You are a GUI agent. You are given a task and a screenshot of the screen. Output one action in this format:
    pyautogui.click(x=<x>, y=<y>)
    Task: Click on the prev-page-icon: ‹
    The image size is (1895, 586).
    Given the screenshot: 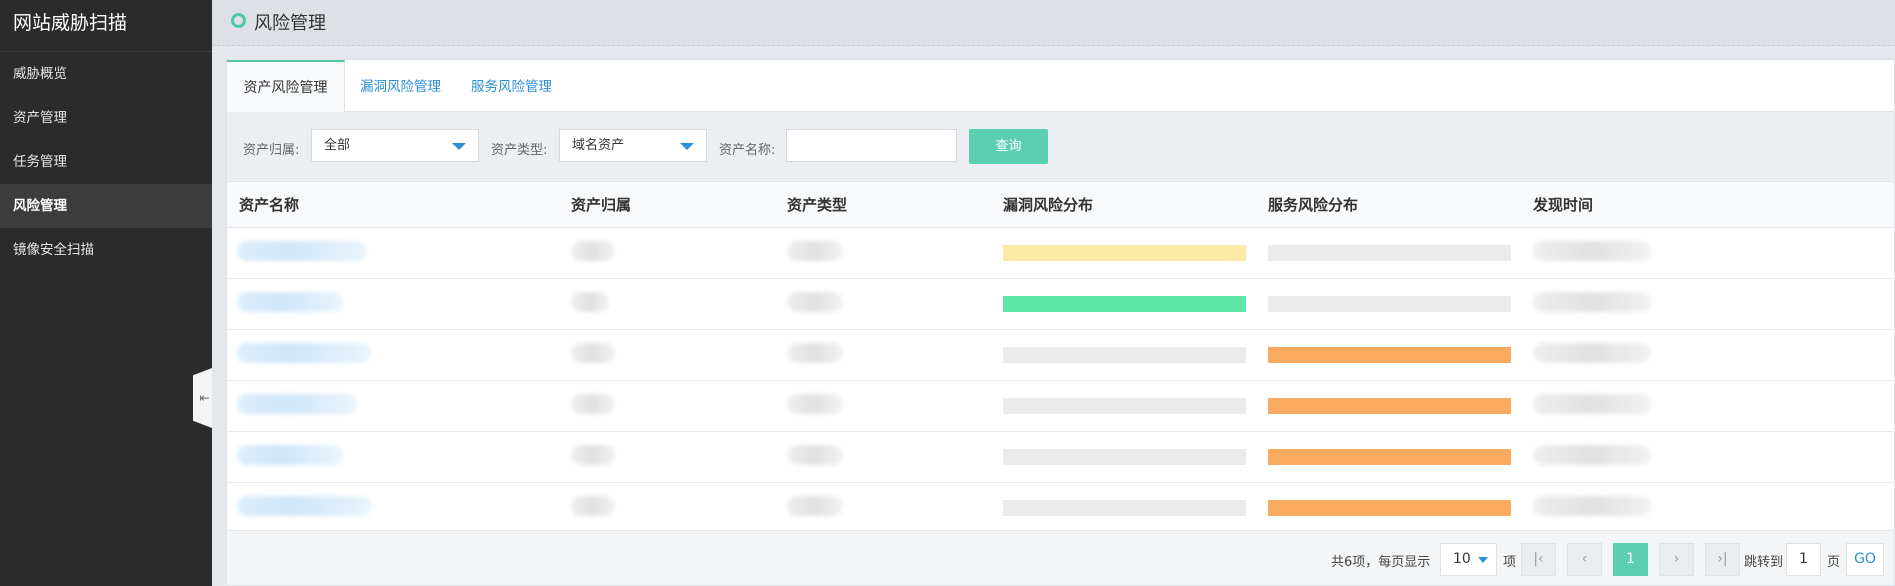 What is the action you would take?
    pyautogui.click(x=1584, y=559)
    